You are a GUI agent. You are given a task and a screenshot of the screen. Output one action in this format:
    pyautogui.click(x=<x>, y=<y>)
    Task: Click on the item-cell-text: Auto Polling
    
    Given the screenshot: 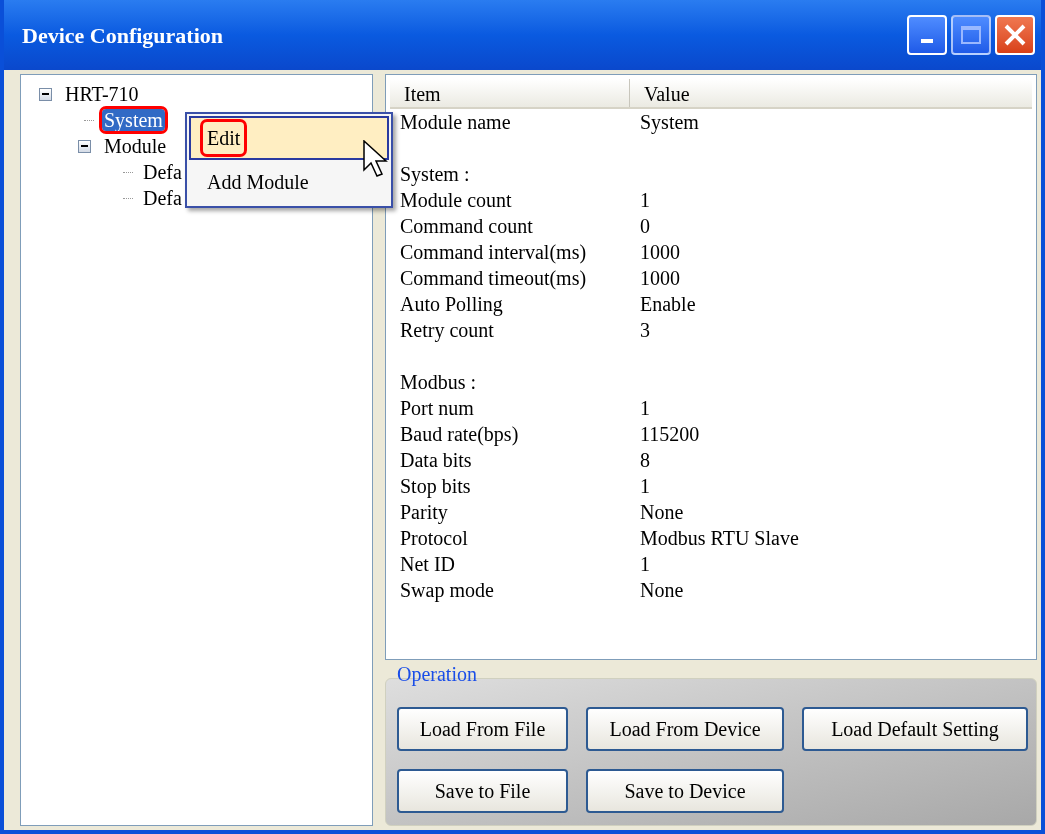 What is the action you would take?
    pyautogui.click(x=452, y=304)
    